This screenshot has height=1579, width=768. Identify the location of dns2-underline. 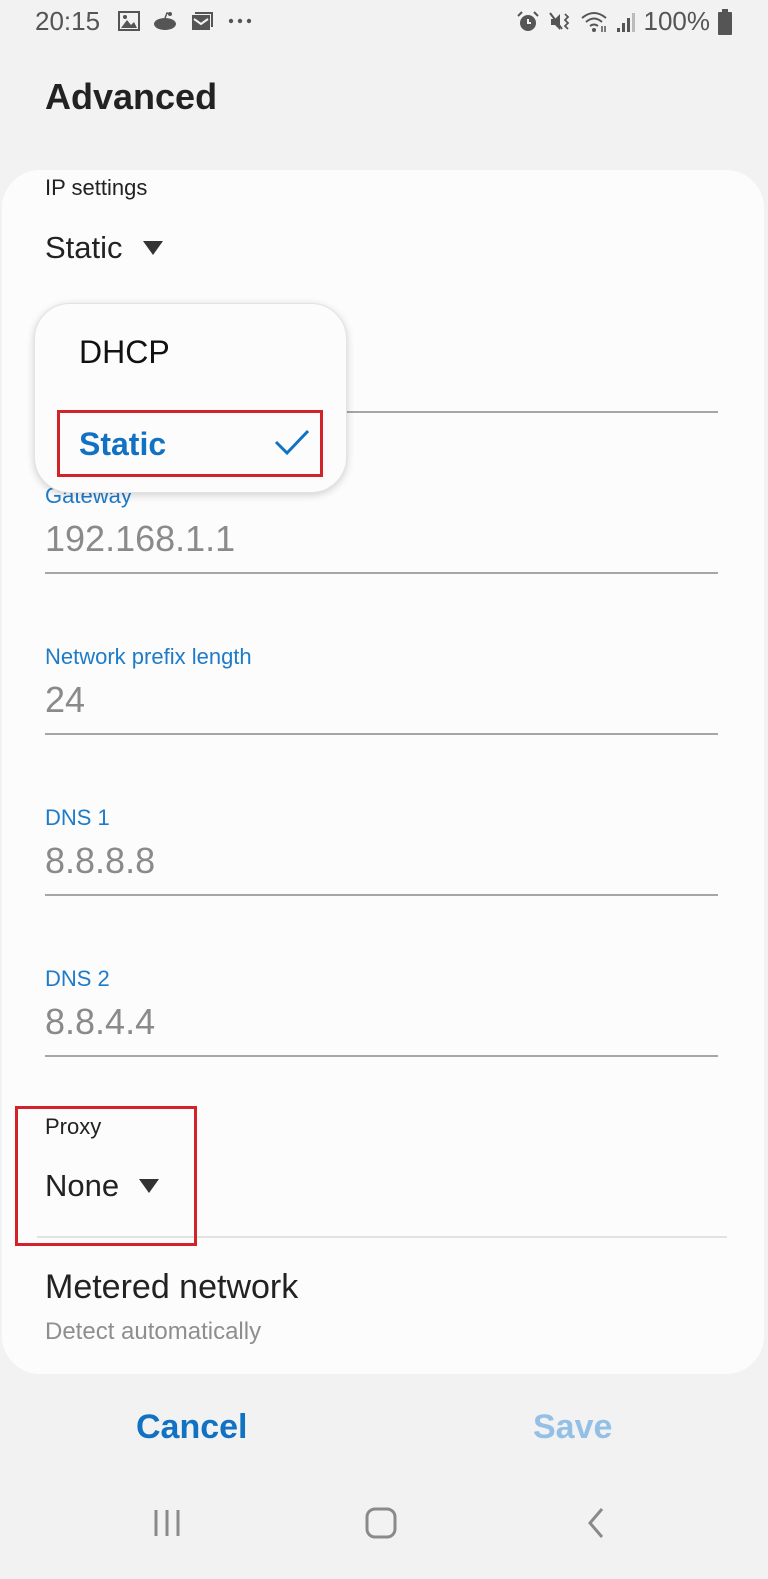
(381, 1056).